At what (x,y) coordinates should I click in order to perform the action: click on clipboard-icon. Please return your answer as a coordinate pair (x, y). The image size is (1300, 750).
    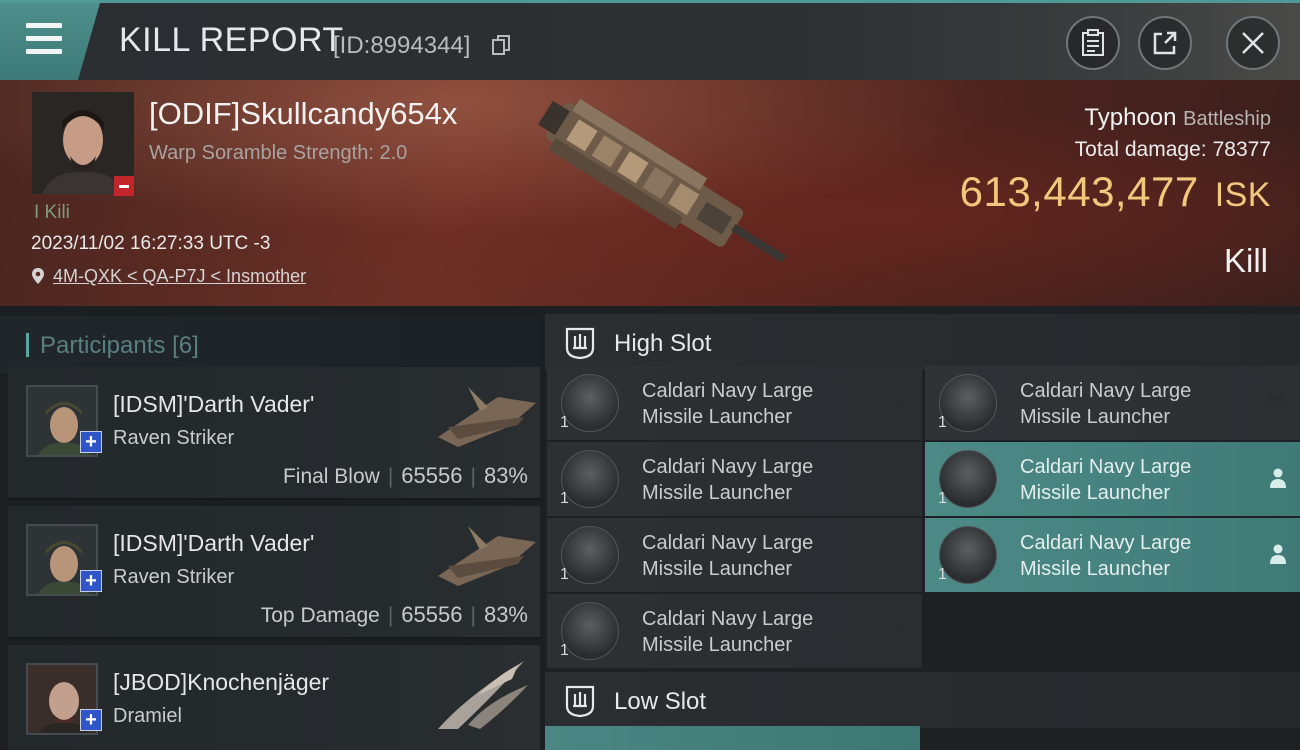
    Looking at the image, I should click on (1093, 42).